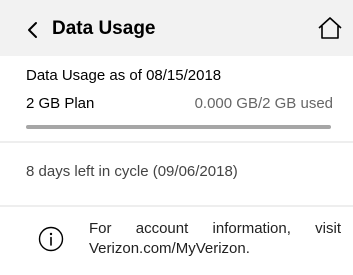  Describe the element at coordinates (178, 127) in the screenshot. I see `usage-progress-bar` at that location.